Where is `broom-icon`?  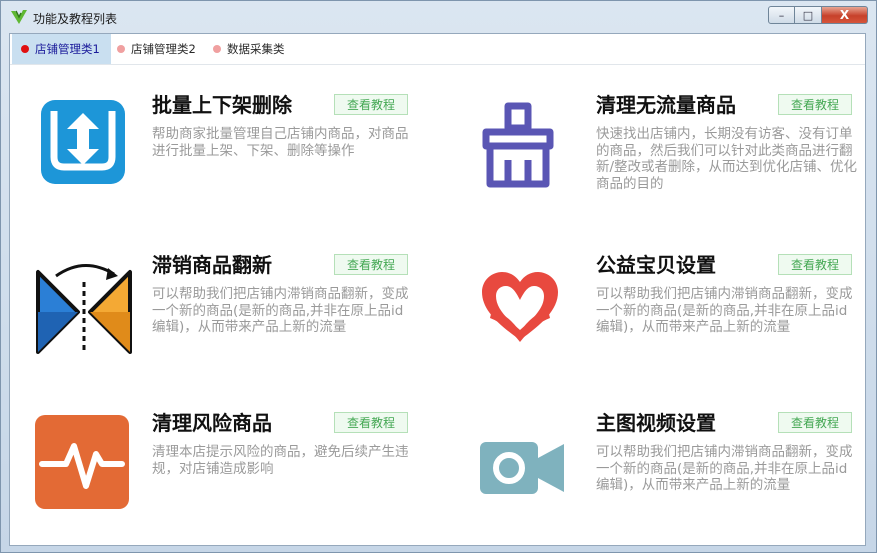 broom-icon is located at coordinates (518, 145).